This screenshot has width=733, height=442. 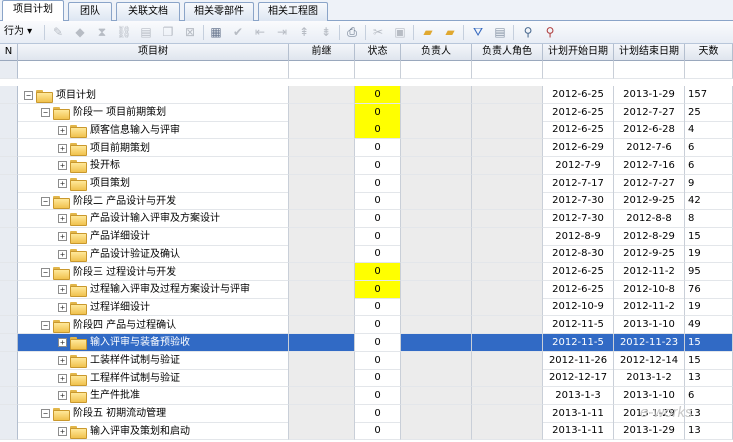 What do you see at coordinates (366, 112) in the screenshot?
I see `table-row: − 阶段一 项目前期策划 0 2012-6-25 2012-7-27 25` at bounding box center [366, 112].